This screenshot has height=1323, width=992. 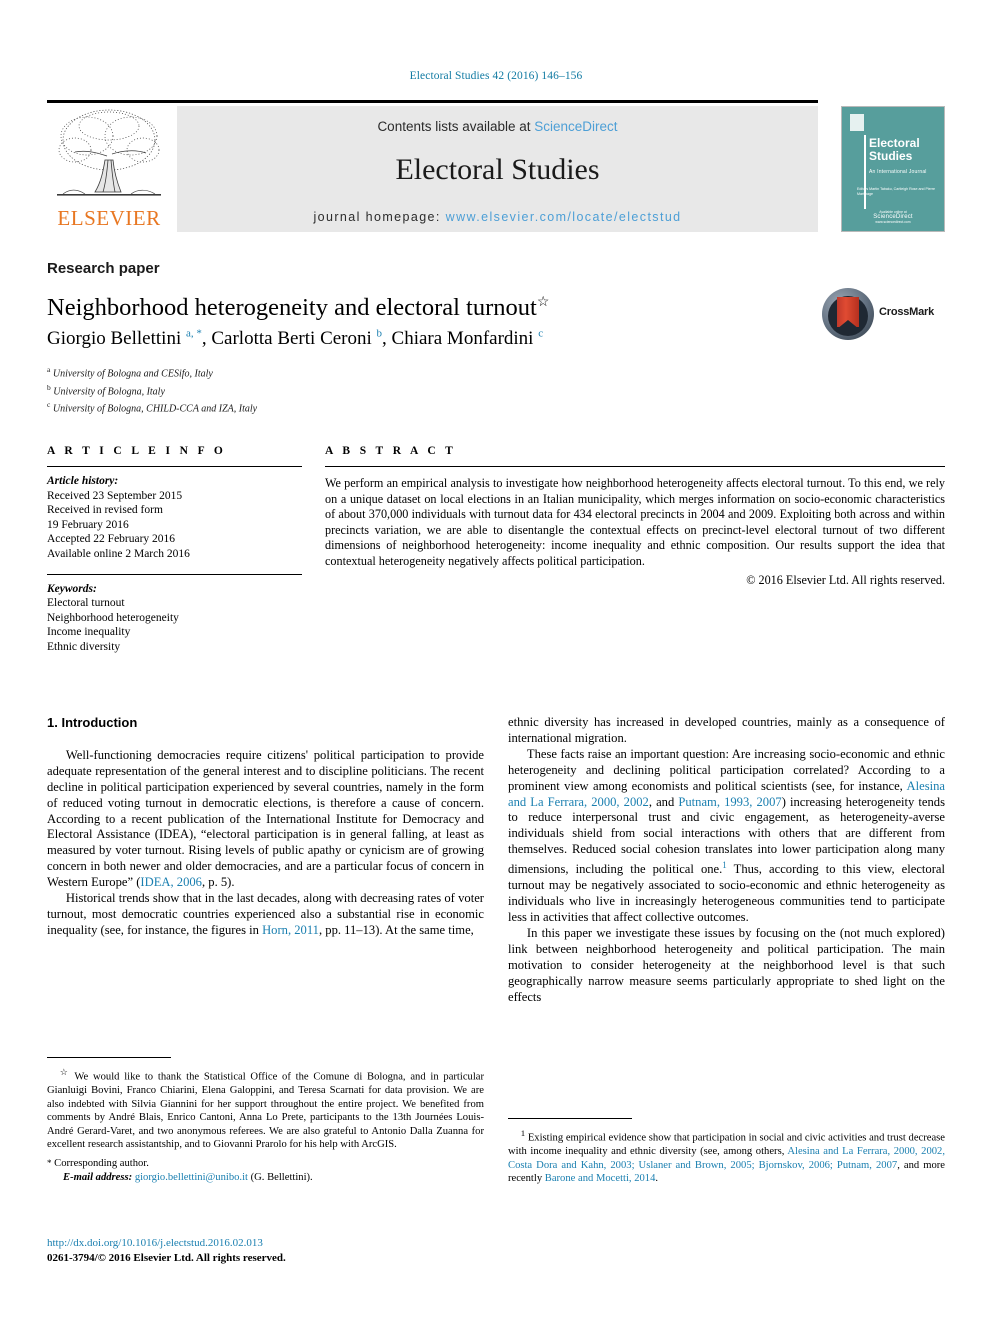 What do you see at coordinates (137, 451) in the screenshot?
I see `article-info-heading: A R T I C L E I N F O` at bounding box center [137, 451].